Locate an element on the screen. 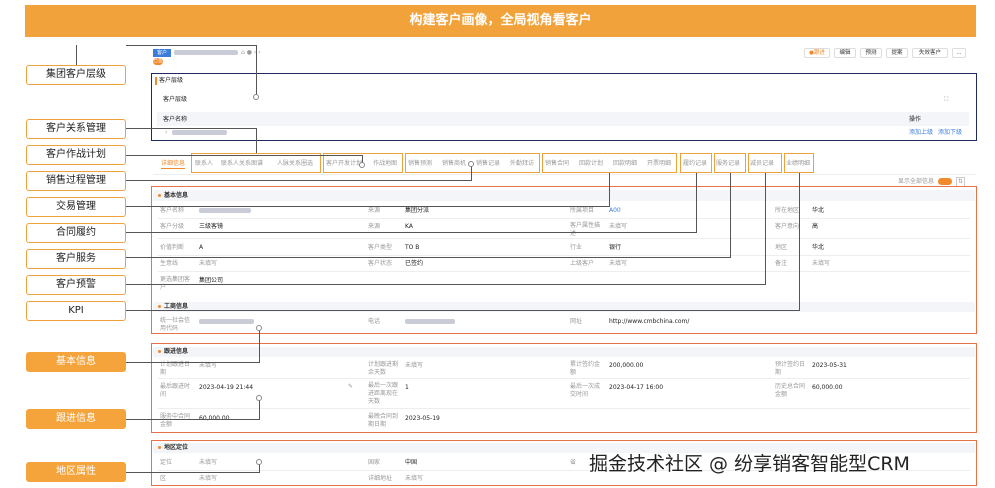 Image resolution: width=995 pixels, height=488 pixels. customer-name-blurred is located at coordinates (206, 52).